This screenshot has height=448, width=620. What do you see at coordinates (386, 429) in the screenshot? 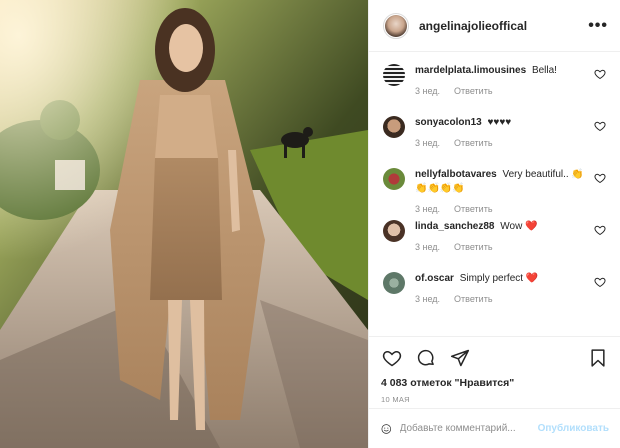
I see `emoji-icon` at bounding box center [386, 429].